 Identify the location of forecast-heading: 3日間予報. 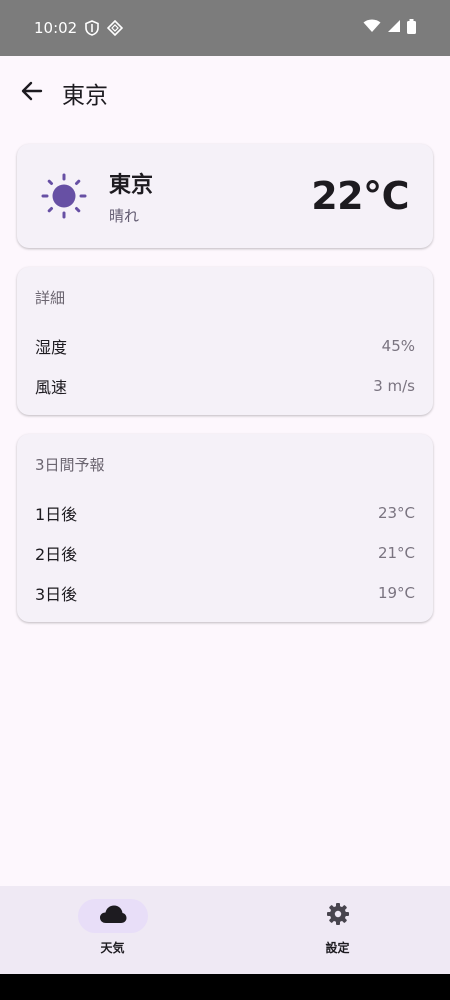
(70, 465).